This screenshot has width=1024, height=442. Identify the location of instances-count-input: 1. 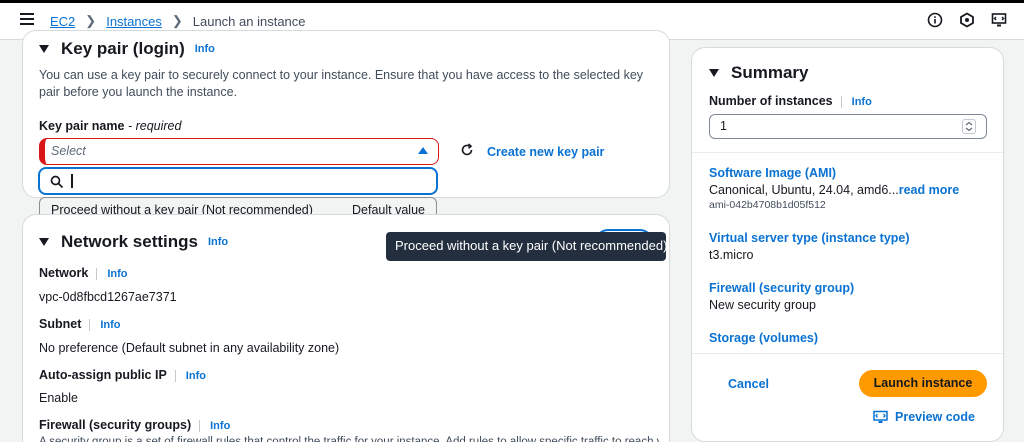
(848, 126).